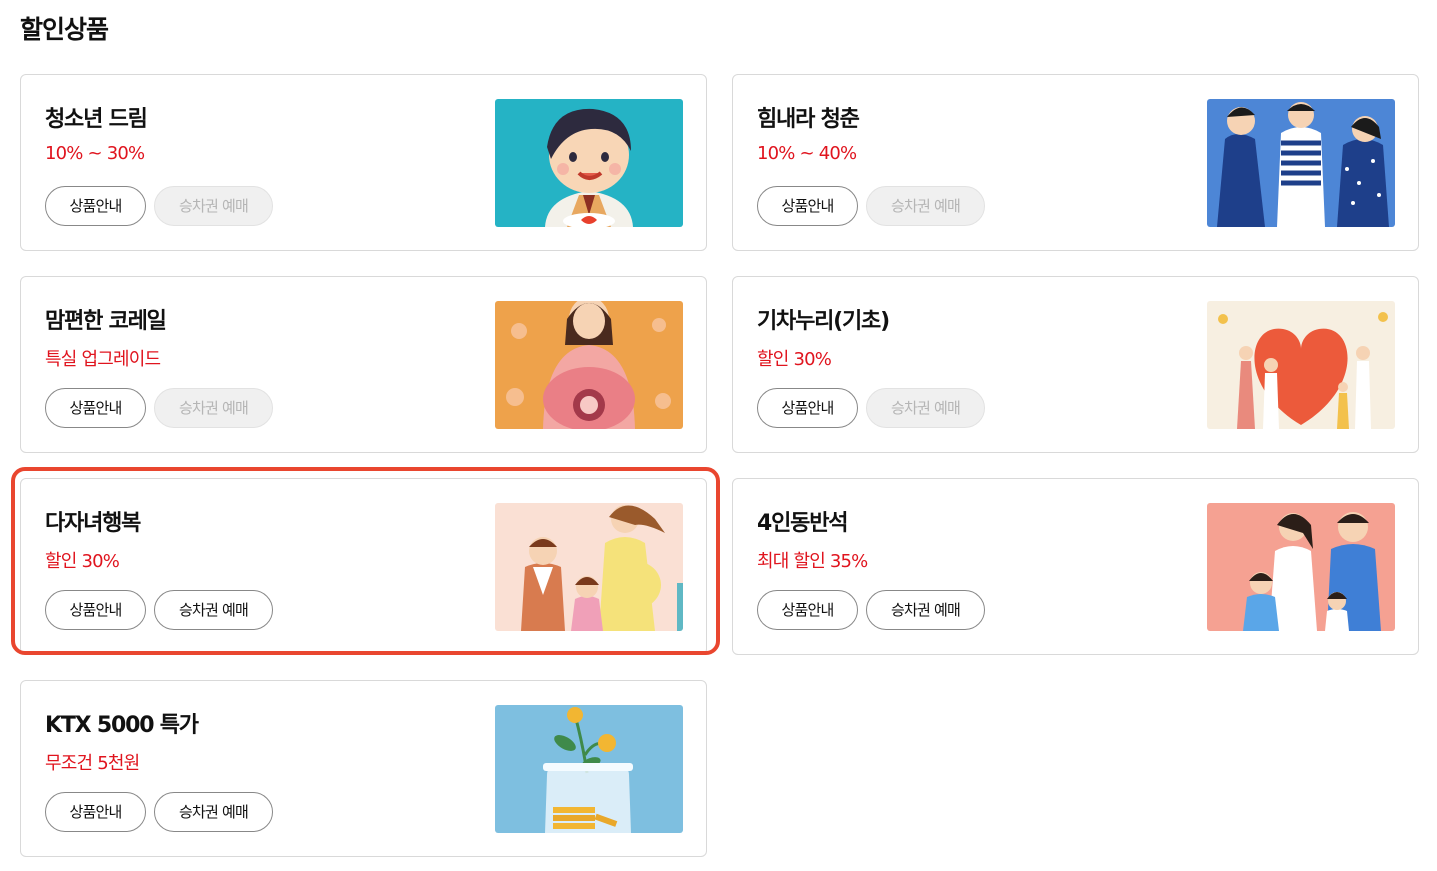 The height and width of the screenshot is (871, 1437). I want to click on product-title: 기차누리(기초), so click(823, 321).